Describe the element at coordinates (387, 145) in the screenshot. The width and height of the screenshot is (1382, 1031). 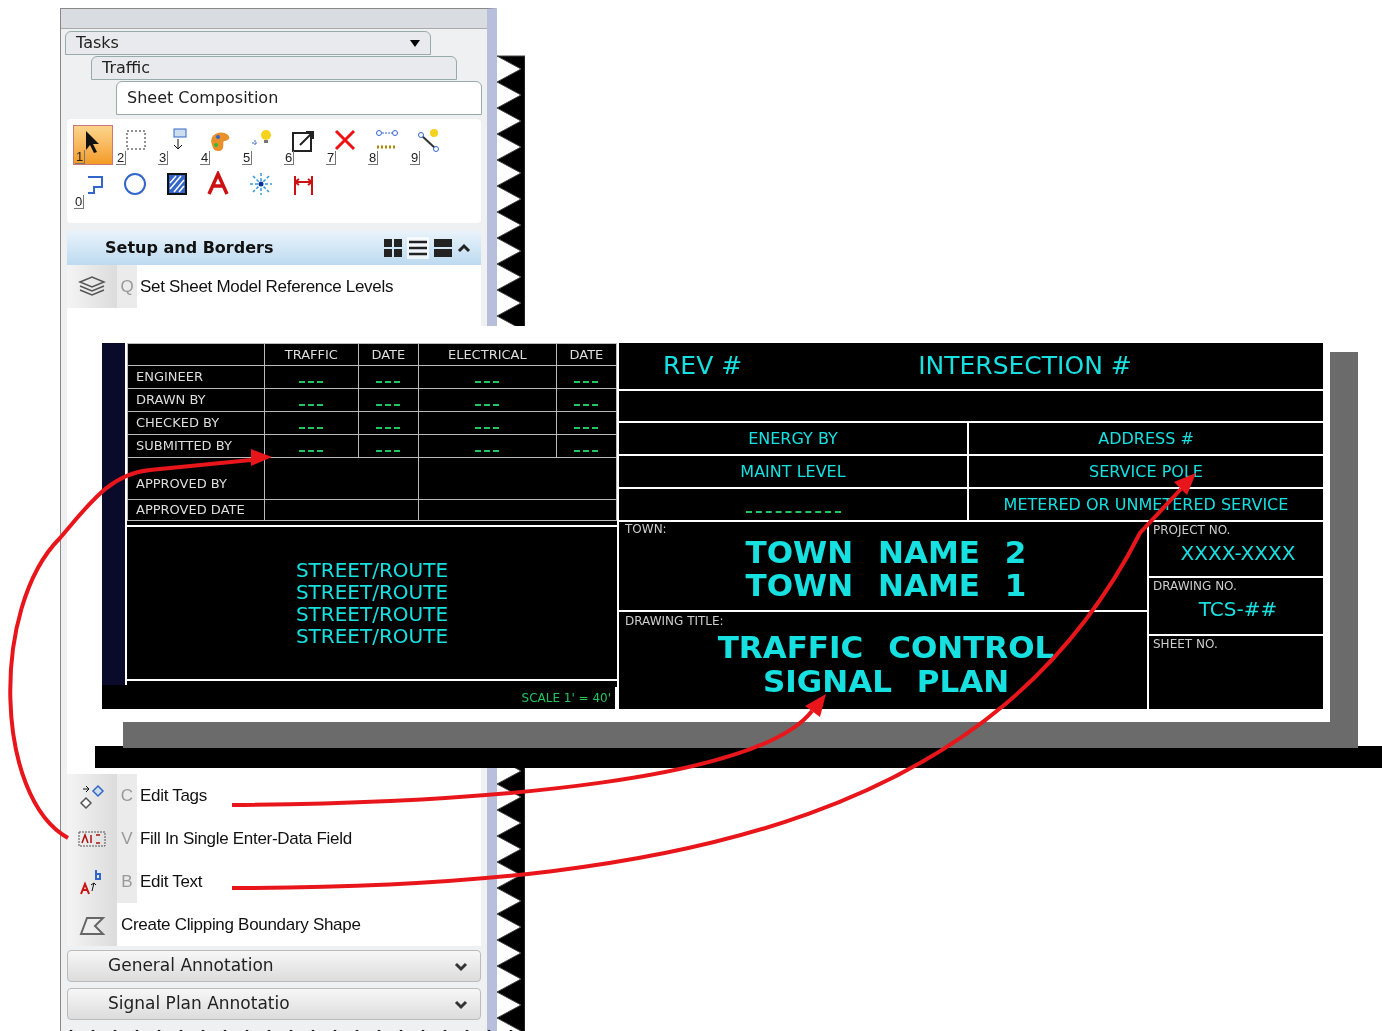
I see `tool-button: 8` at that location.